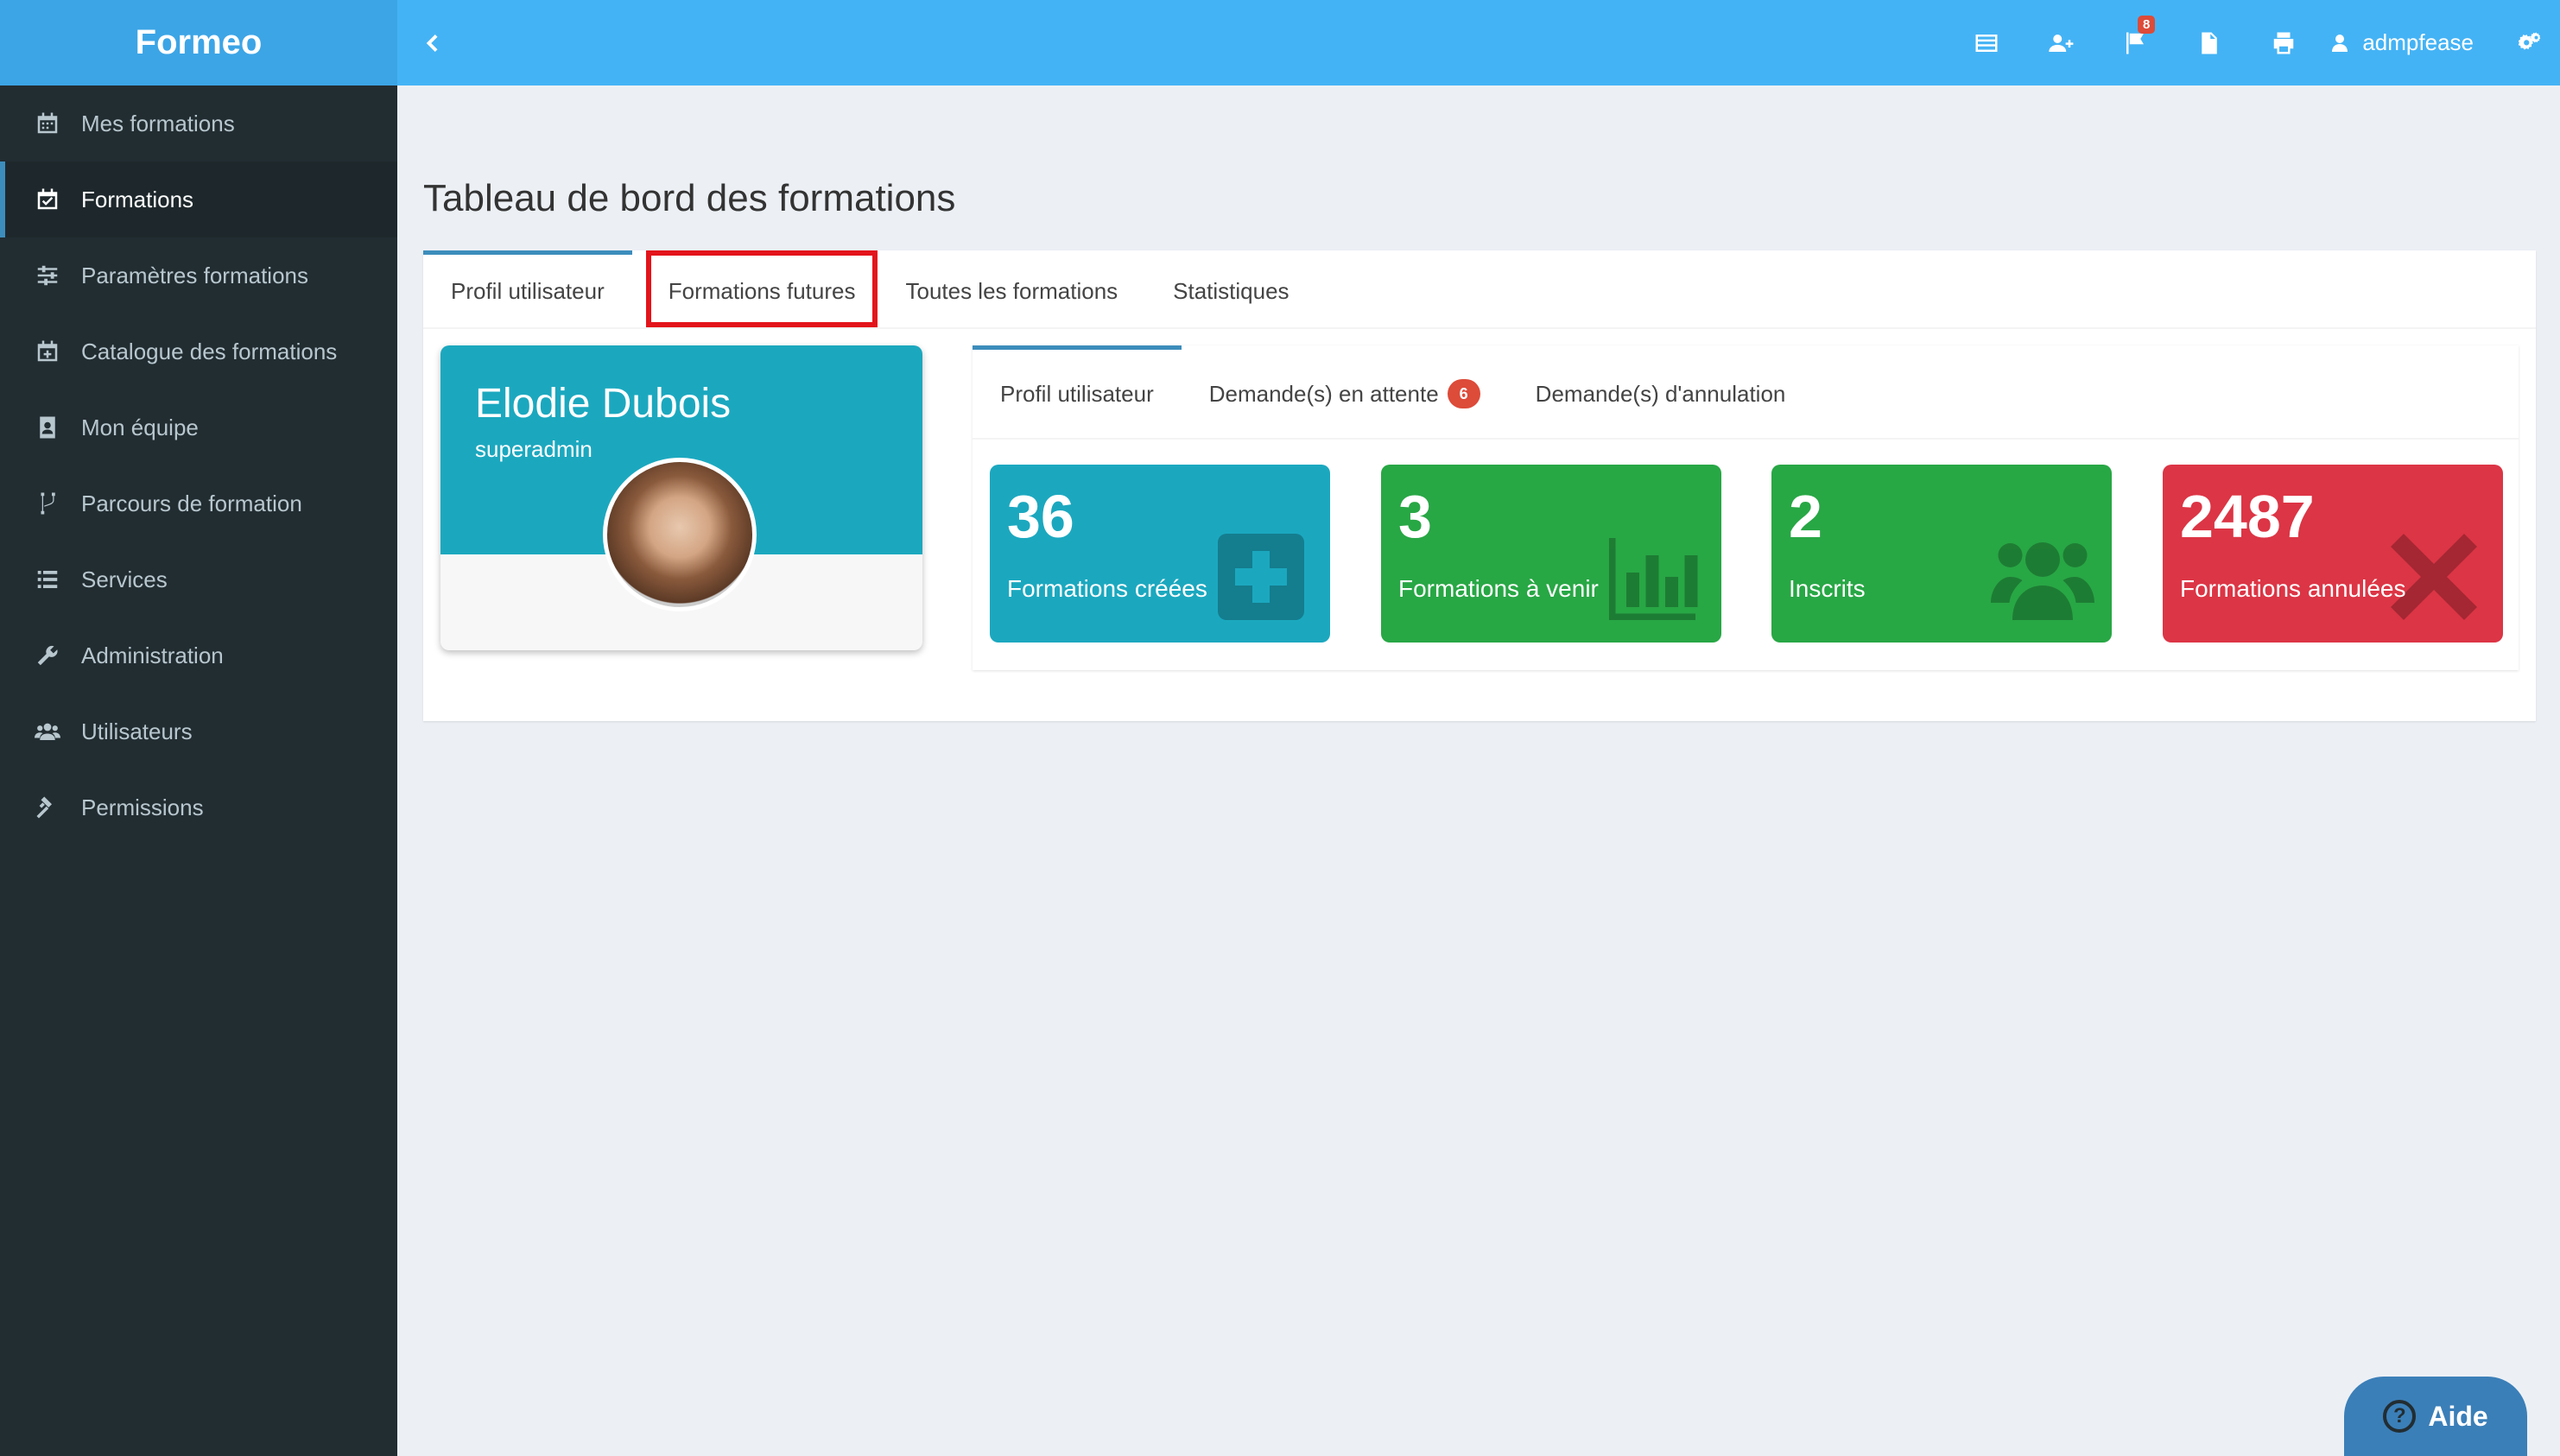 The image size is (2560, 1456). What do you see at coordinates (1653, 579) in the screenshot?
I see `bar-chart-icon` at bounding box center [1653, 579].